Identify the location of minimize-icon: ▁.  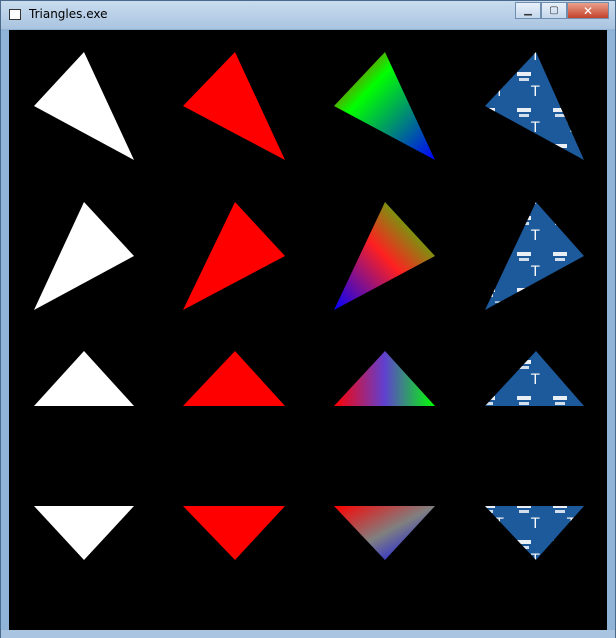
(528, 10).